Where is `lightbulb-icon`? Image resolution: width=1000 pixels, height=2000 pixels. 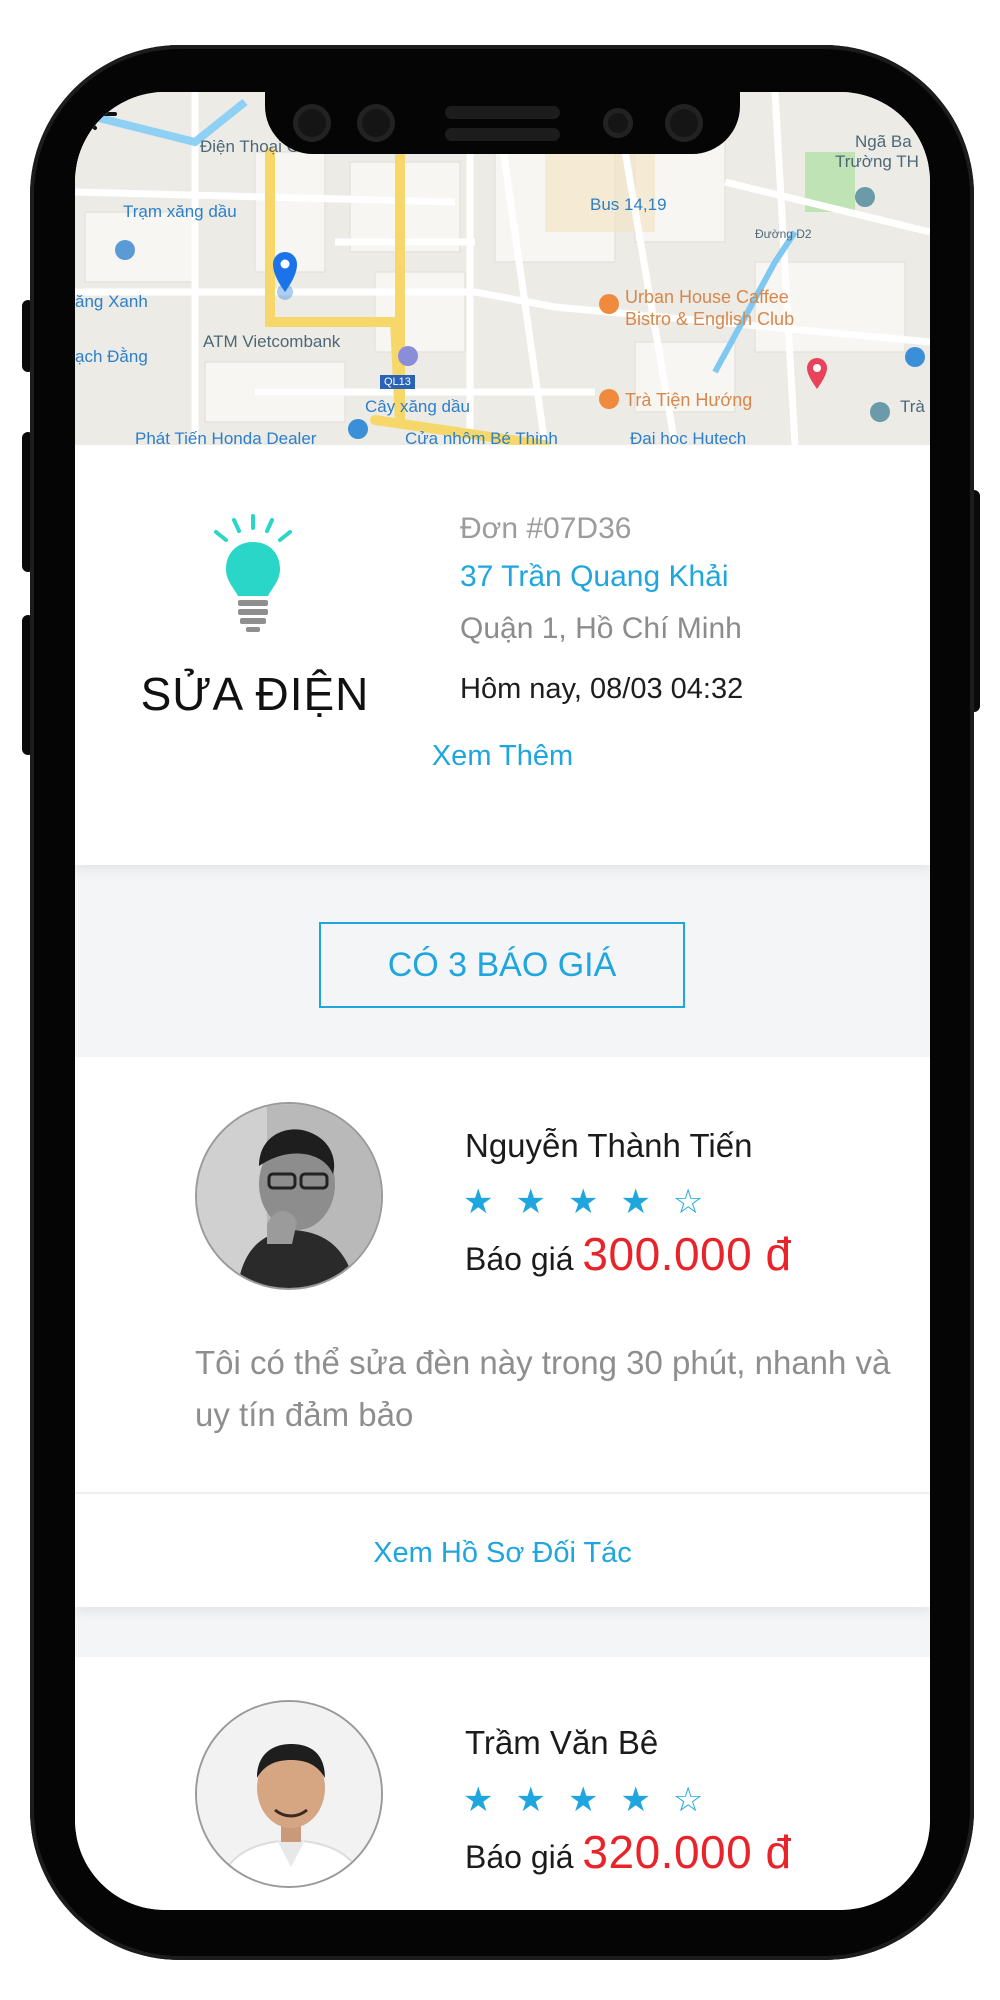 lightbulb-icon is located at coordinates (253, 573).